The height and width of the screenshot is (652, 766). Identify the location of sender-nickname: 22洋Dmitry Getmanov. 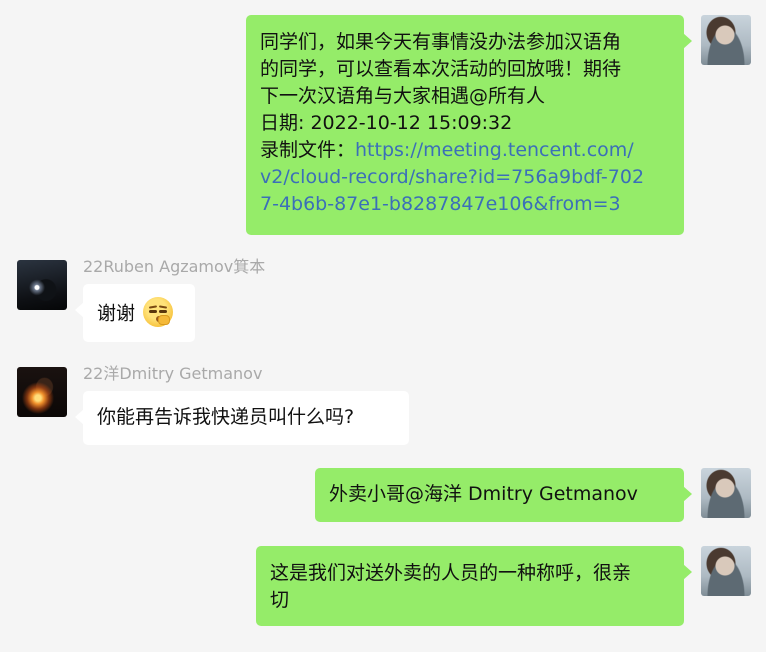
(173, 373).